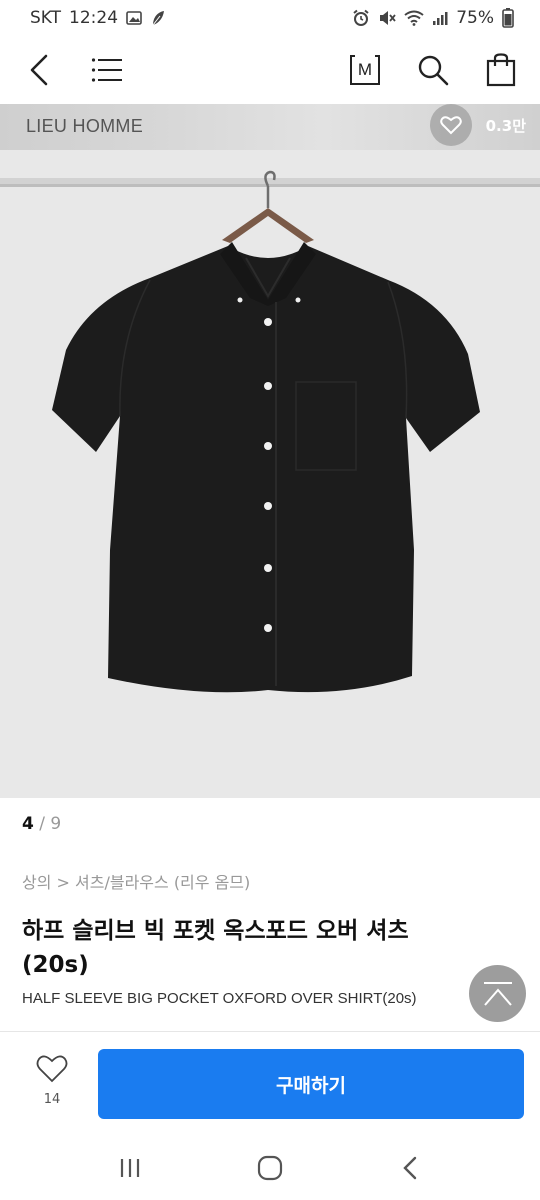 The width and height of the screenshot is (540, 1200). What do you see at coordinates (52, 1099) in the screenshot?
I see `wishlist-count: 14` at bounding box center [52, 1099].